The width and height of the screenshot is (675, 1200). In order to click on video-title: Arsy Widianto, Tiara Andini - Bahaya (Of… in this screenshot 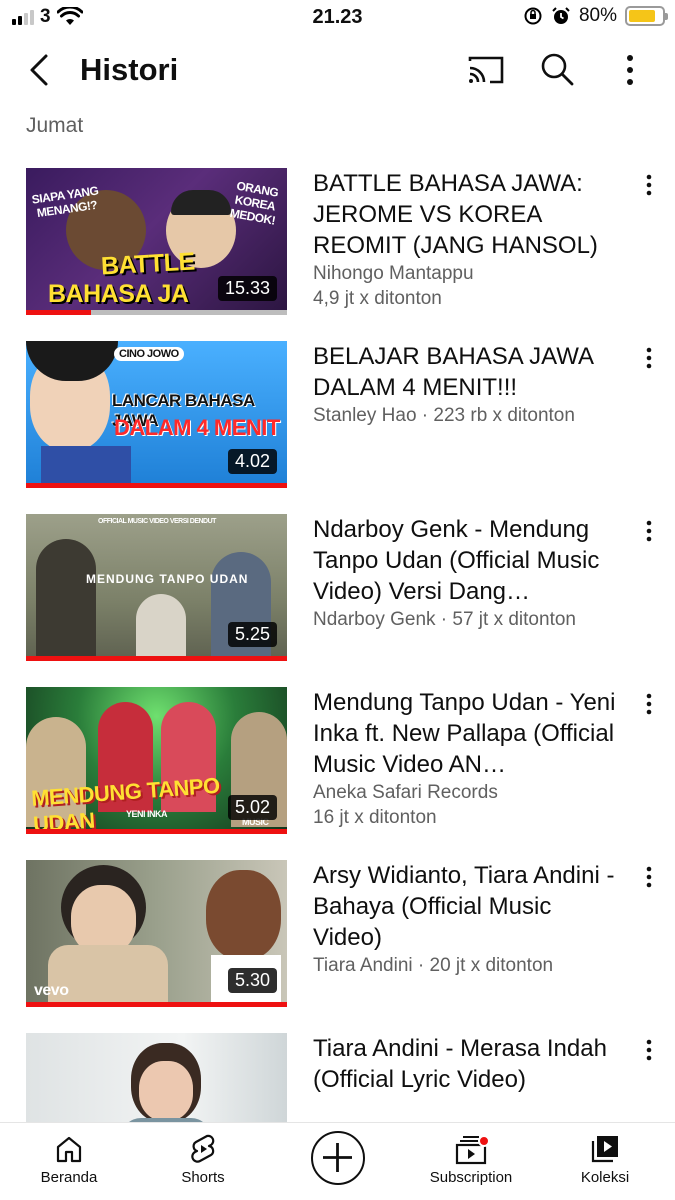, I will do `click(468, 906)`.